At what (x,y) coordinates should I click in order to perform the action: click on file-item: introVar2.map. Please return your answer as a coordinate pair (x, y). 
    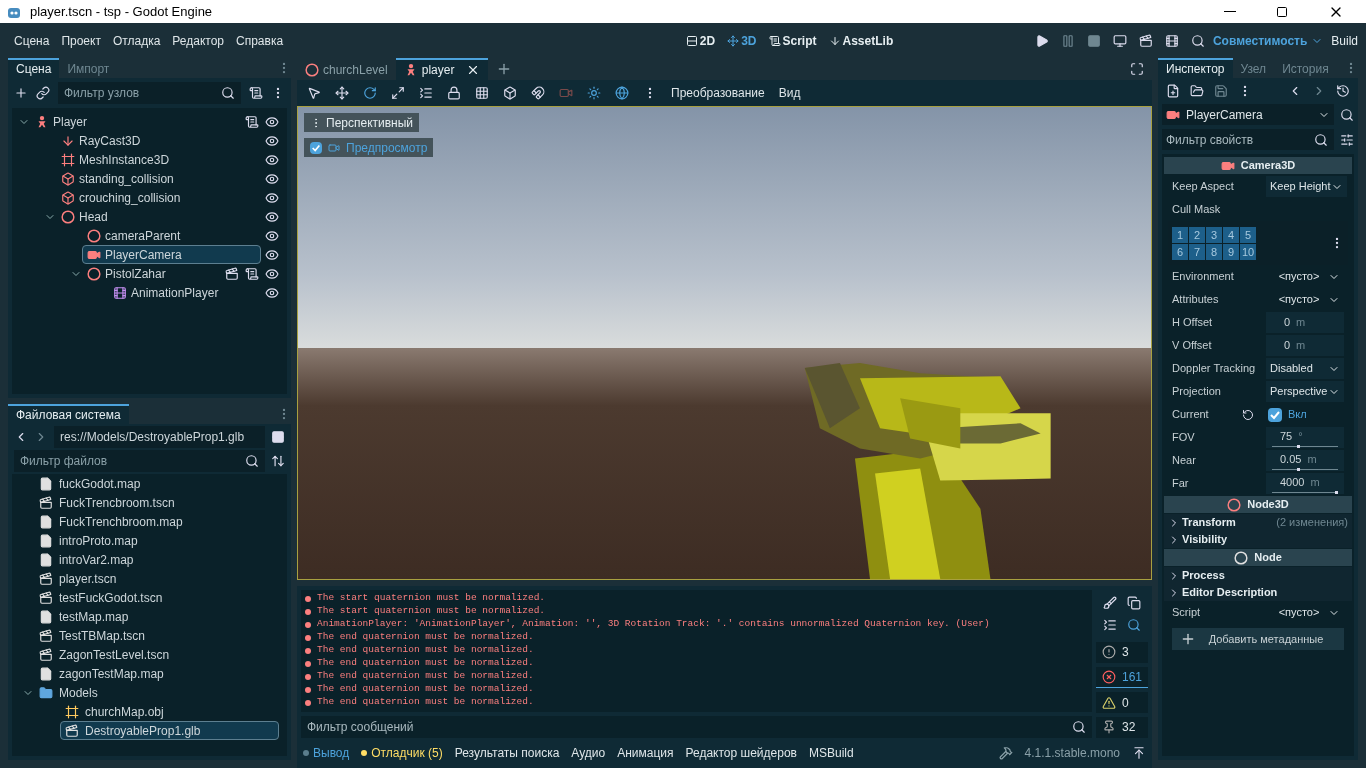
    Looking at the image, I should click on (156, 559).